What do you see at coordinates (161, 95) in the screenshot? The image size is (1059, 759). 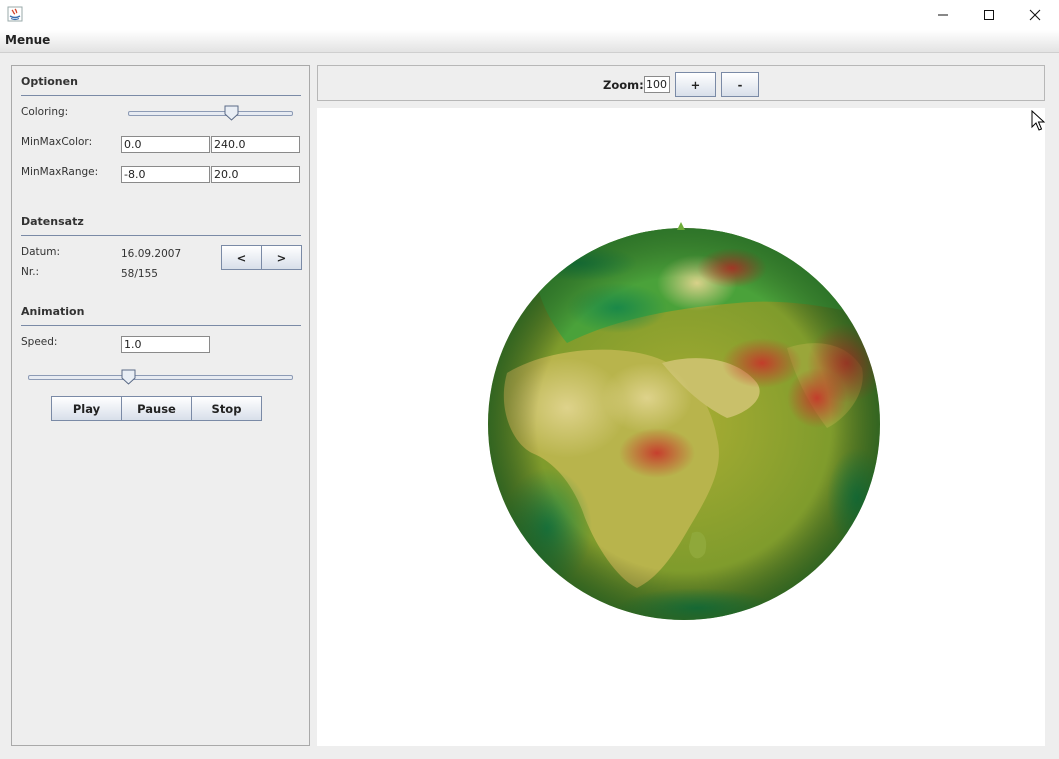 I see `options-divider` at bounding box center [161, 95].